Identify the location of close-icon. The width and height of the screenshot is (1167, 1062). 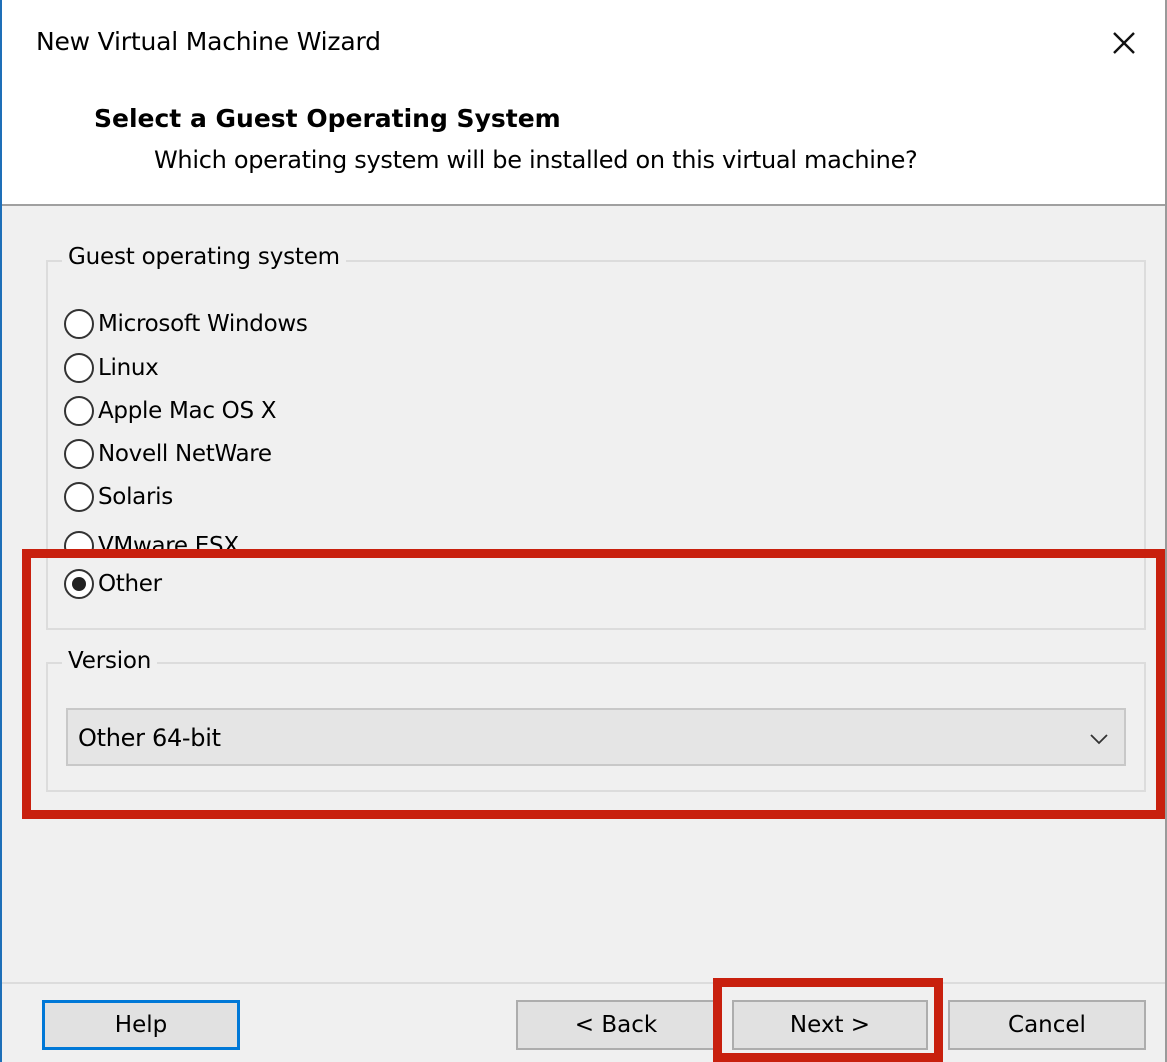
(1124, 43).